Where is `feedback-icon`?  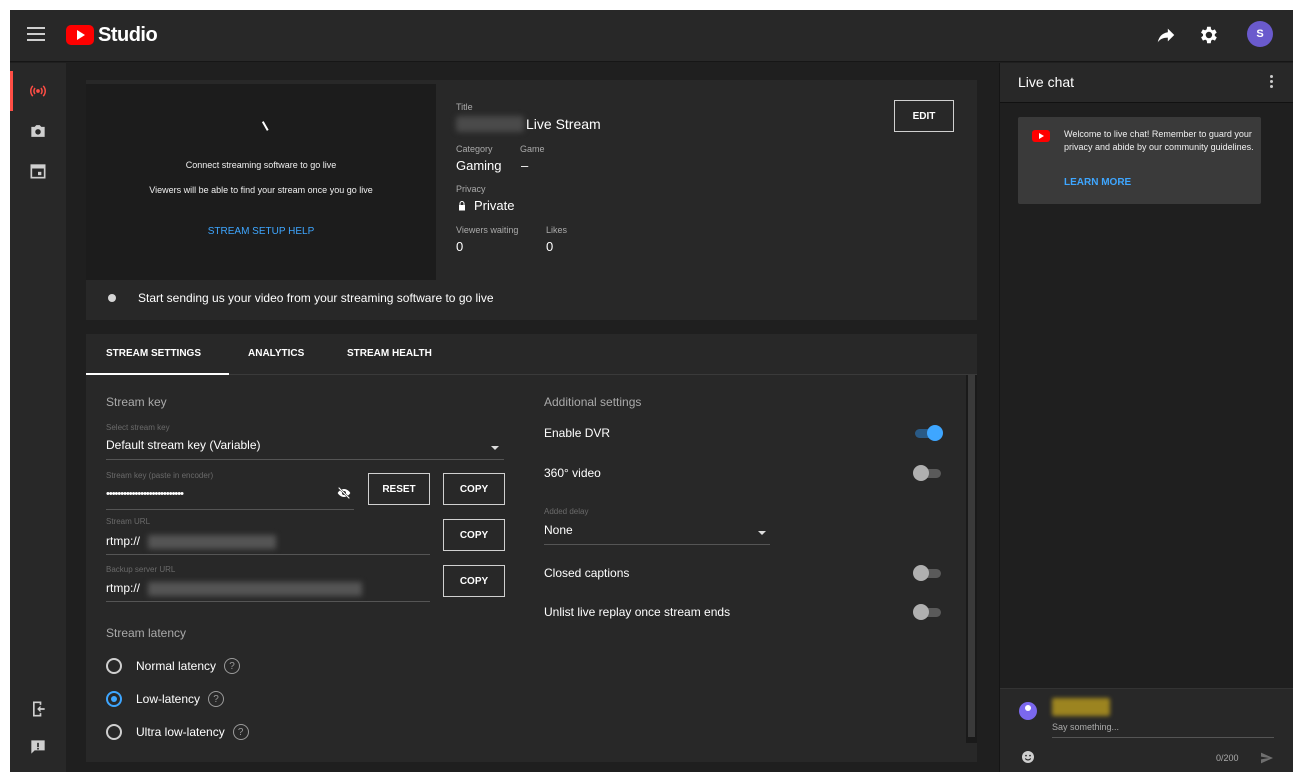 feedback-icon is located at coordinates (38, 747).